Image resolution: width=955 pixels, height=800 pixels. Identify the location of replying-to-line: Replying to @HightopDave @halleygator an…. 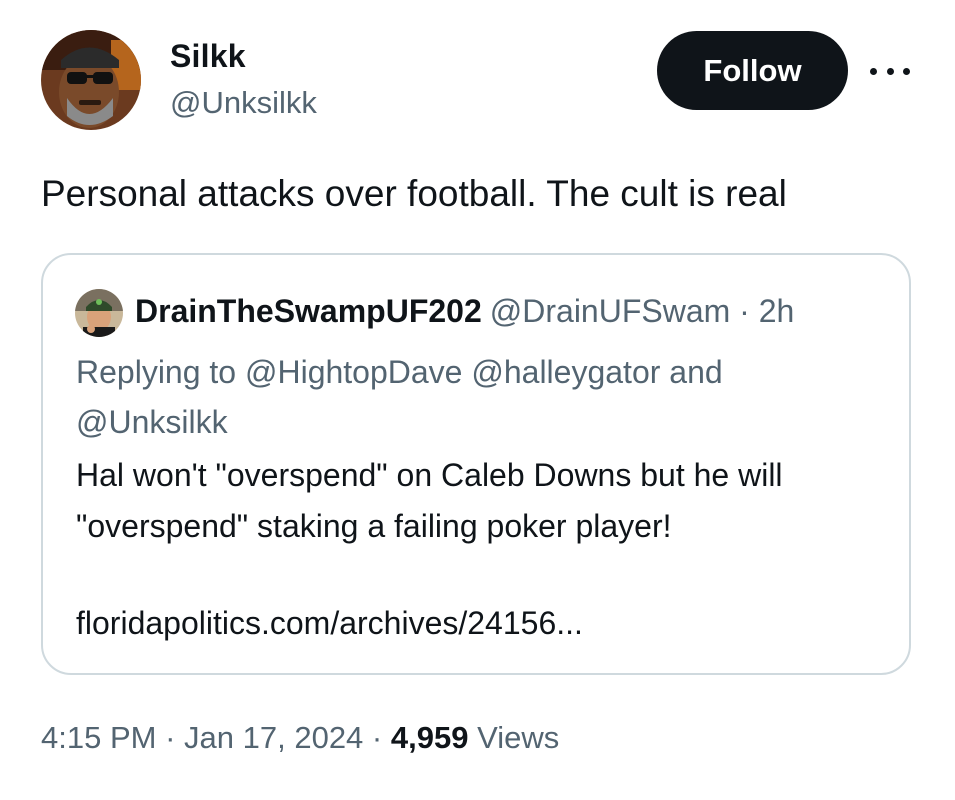
(476, 397).